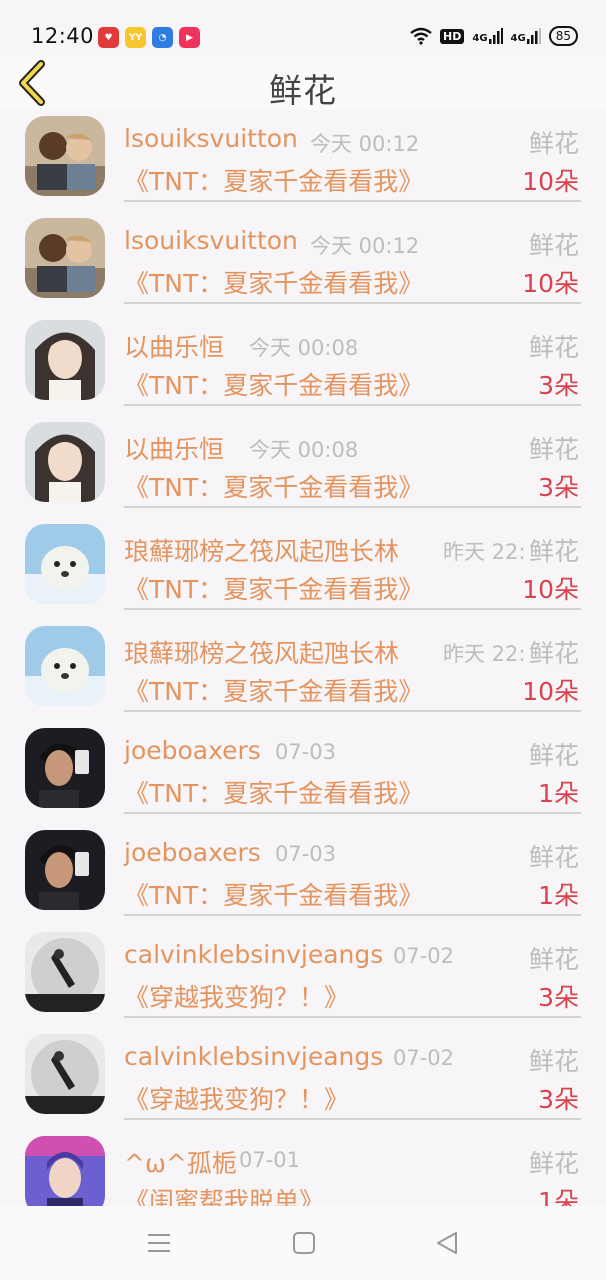 Image resolution: width=606 pixels, height=1280 pixels. I want to click on system-nav-bar, so click(303, 1243).